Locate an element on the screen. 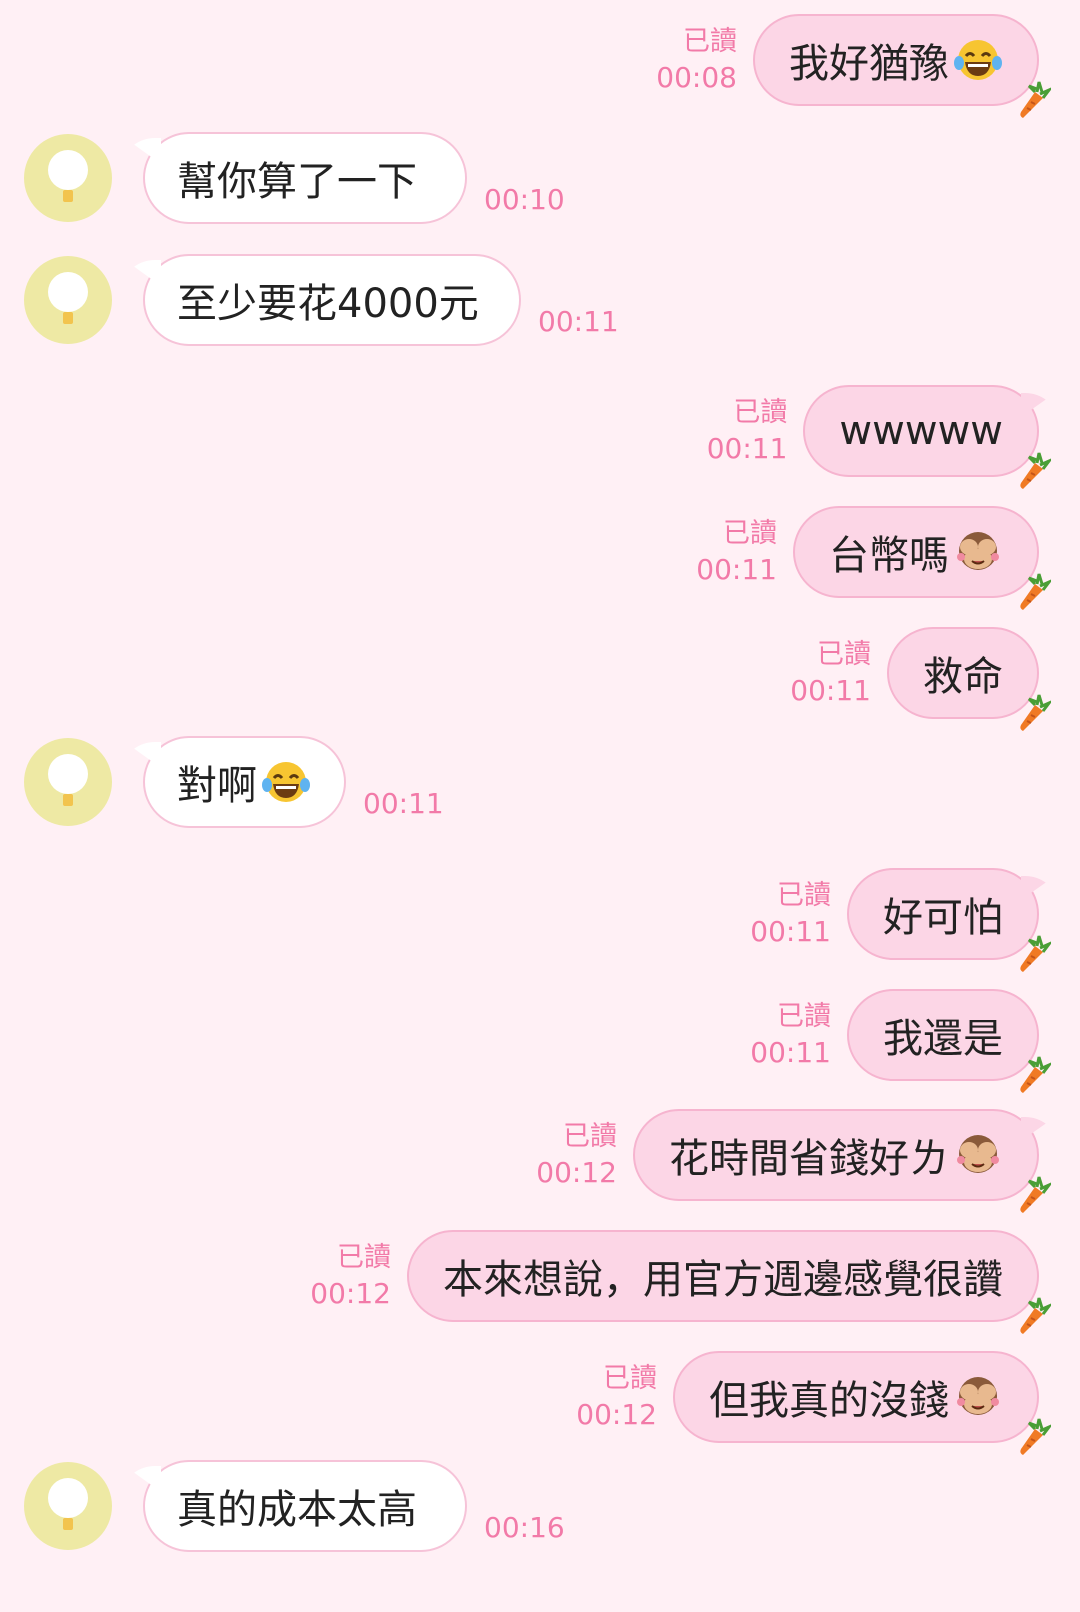 This screenshot has width=1080, height=1612. message-time: 00:08 is located at coordinates (696, 77).